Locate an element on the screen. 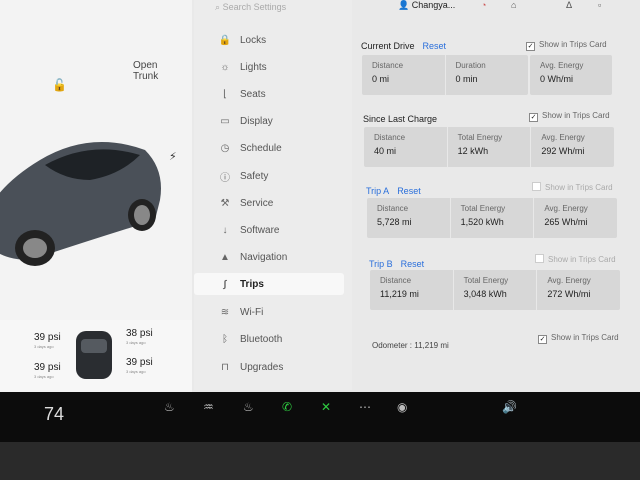 This screenshot has height=480, width=640. bottom-control-bar is located at coordinates (320, 417).